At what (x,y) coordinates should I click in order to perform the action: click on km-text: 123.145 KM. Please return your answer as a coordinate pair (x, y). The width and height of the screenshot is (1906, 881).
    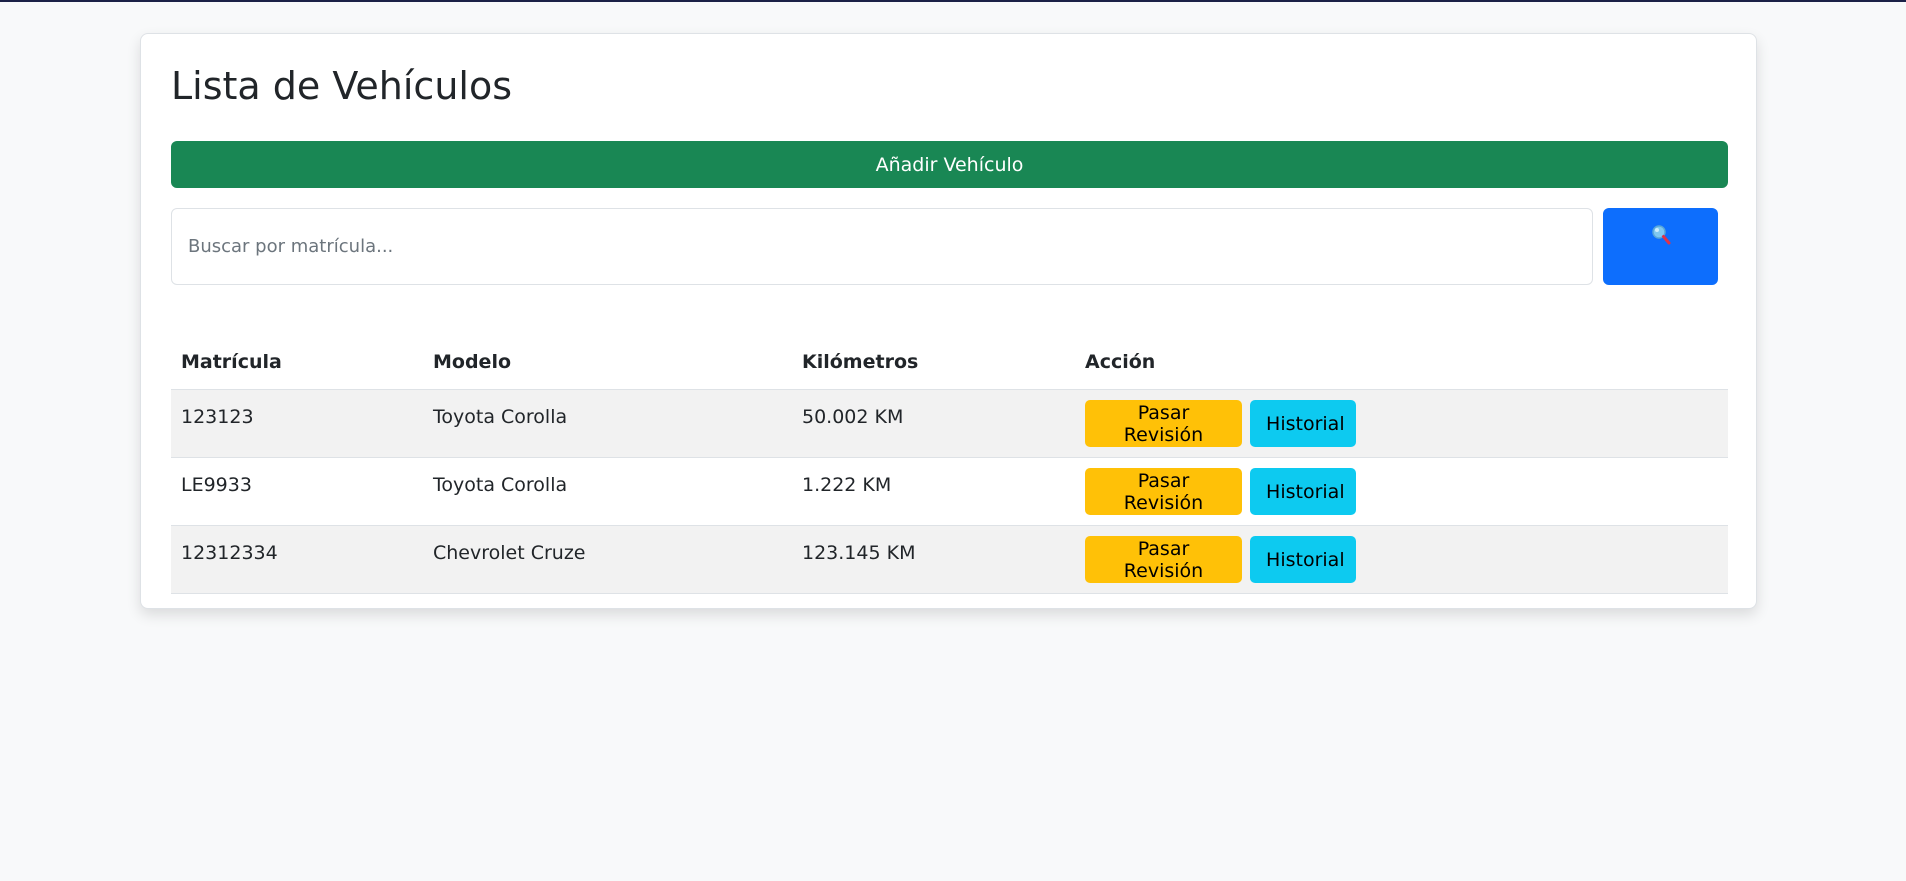
    Looking at the image, I should click on (859, 552).